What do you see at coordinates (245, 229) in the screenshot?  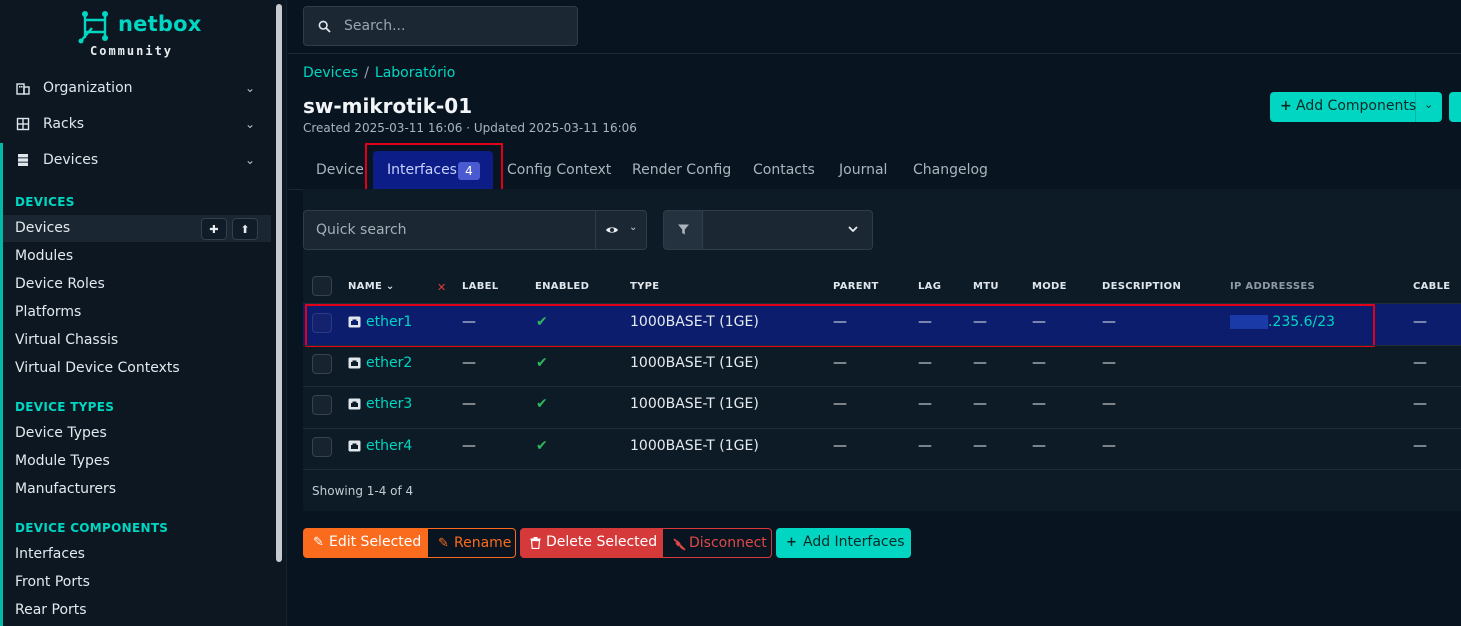 I see `import-device-button: ⬆` at bounding box center [245, 229].